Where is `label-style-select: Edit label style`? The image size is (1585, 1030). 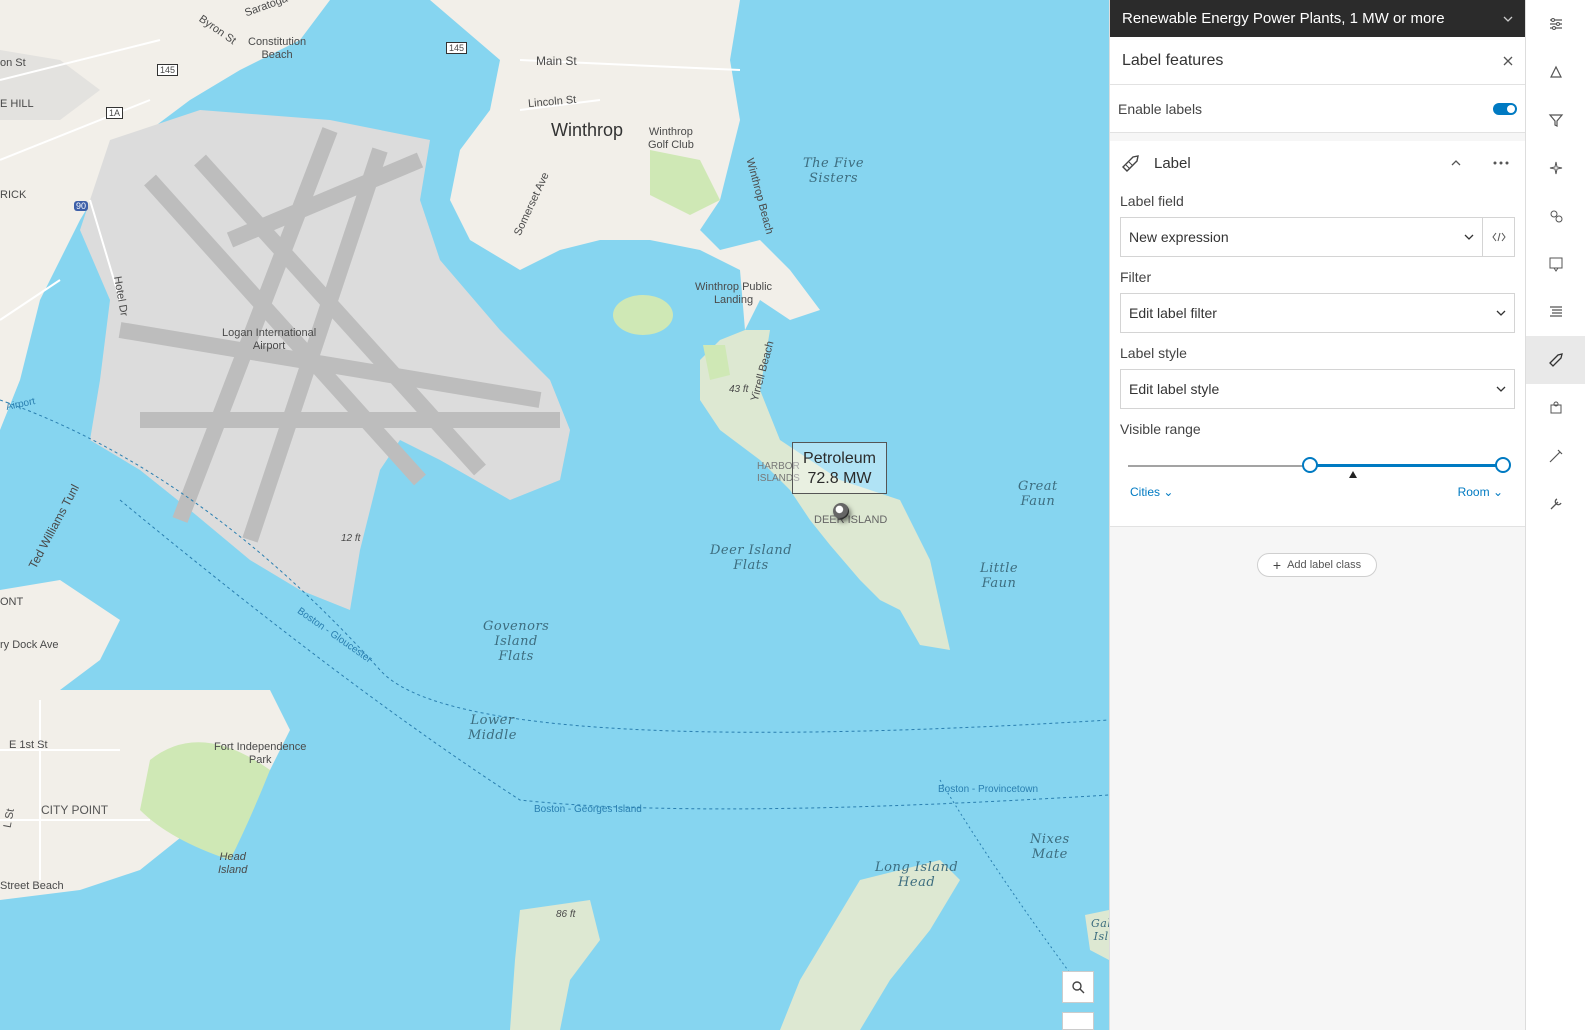 label-style-select: Edit label style is located at coordinates (1317, 389).